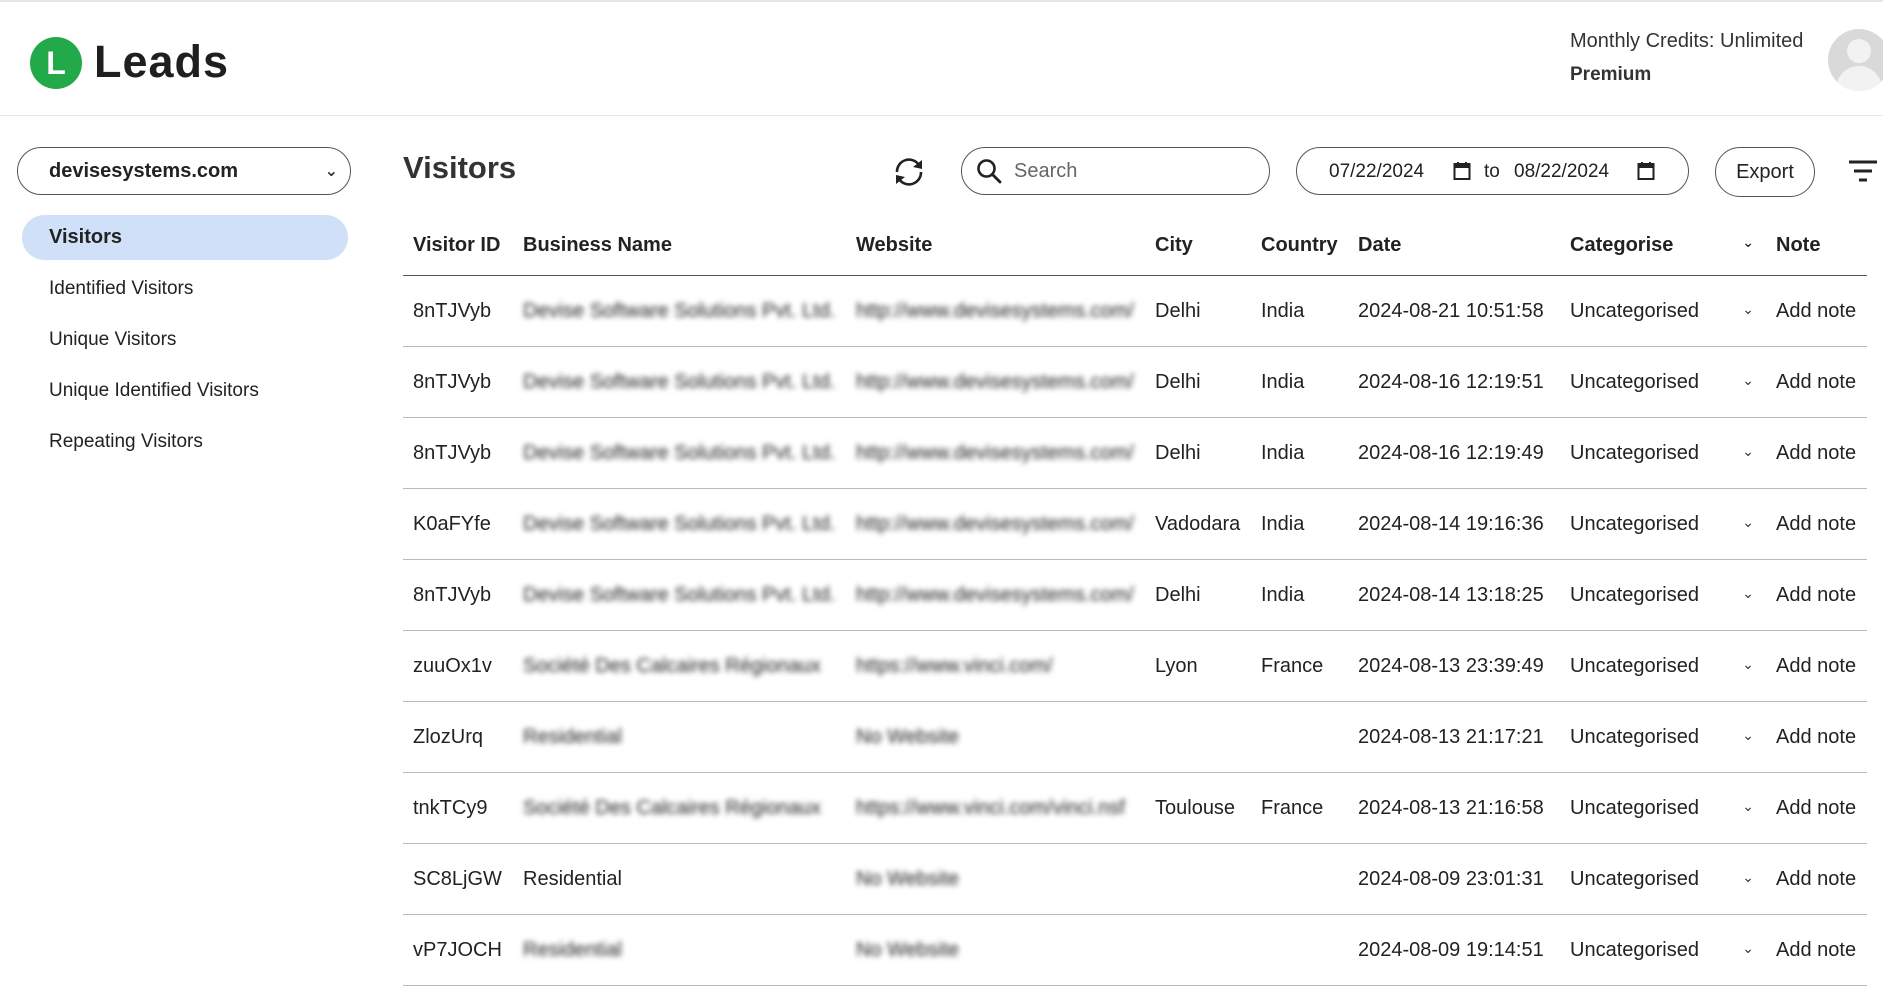  Describe the element at coordinates (1299, 879) in the screenshot. I see `country` at that location.